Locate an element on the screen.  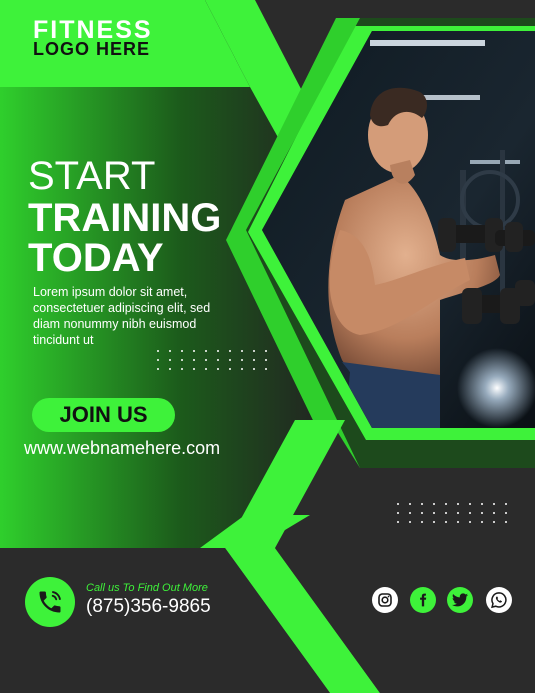
headline-start: START is located at coordinates (92, 176).